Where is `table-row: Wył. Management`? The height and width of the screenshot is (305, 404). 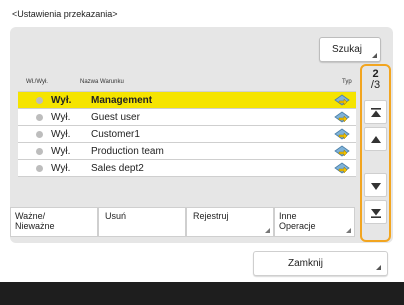
table-row: Wył. Management is located at coordinates (187, 100).